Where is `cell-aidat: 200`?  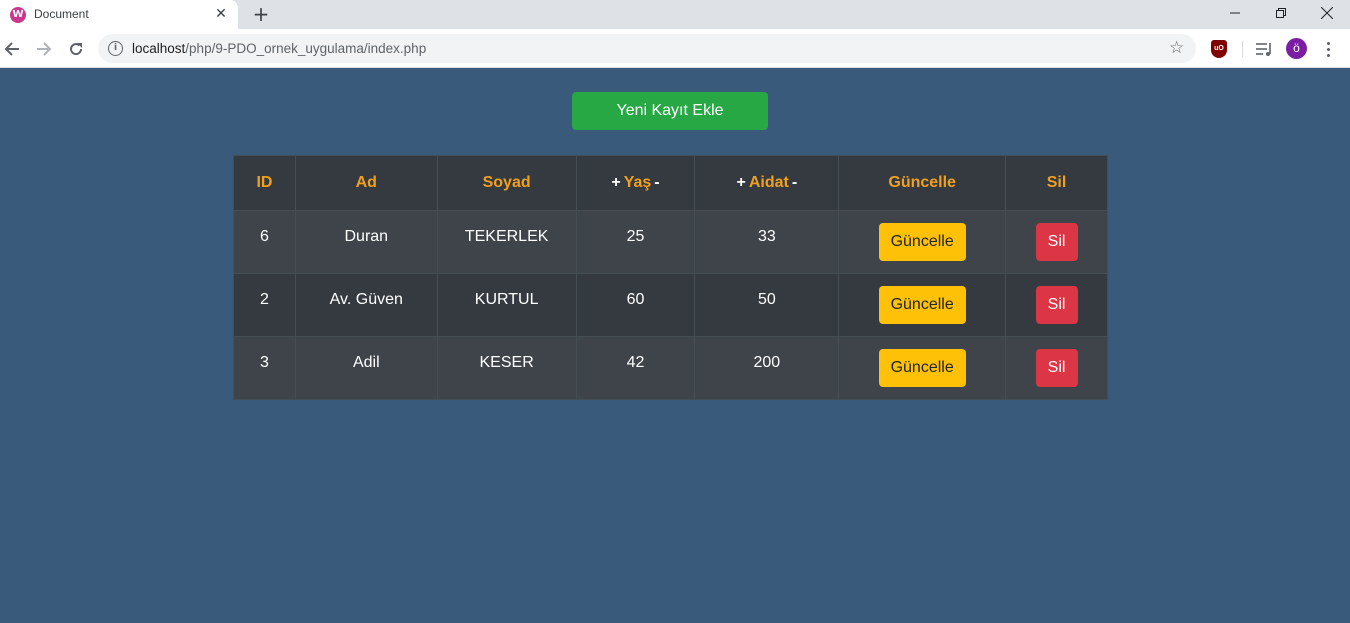 cell-aidat: 200 is located at coordinates (767, 368).